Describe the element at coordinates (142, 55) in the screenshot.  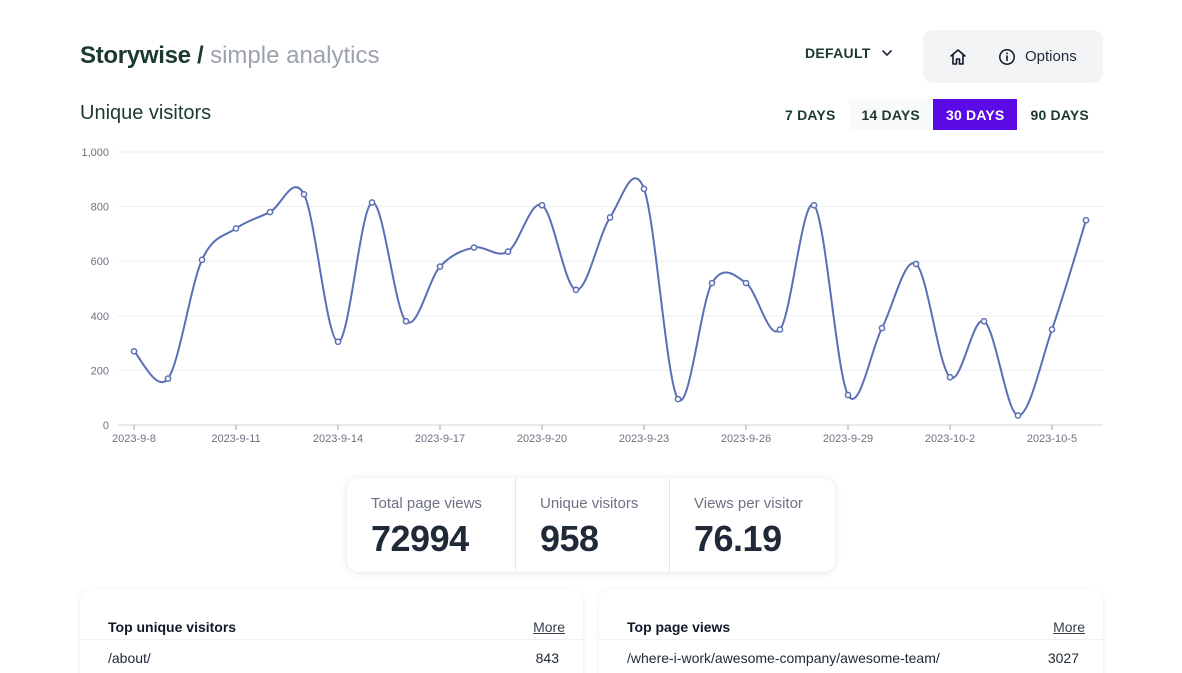
I see `brand-name: Storywise /` at that location.